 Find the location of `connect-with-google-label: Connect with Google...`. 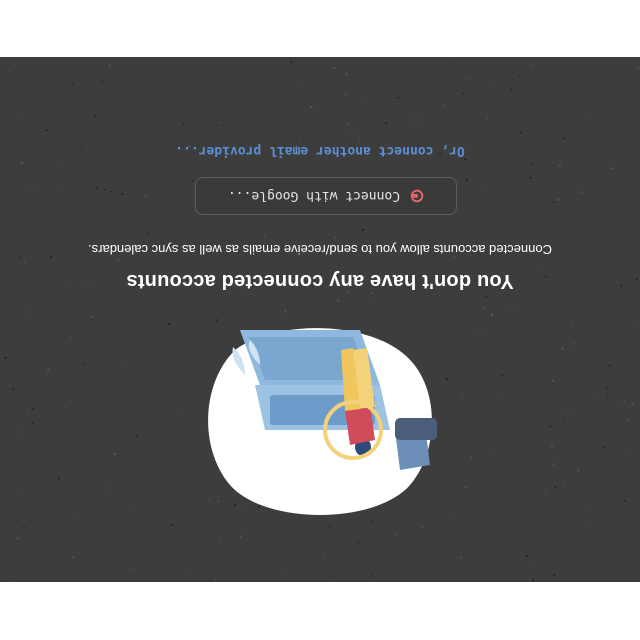

connect-with-google-label: Connect with Google... is located at coordinates (314, 196).